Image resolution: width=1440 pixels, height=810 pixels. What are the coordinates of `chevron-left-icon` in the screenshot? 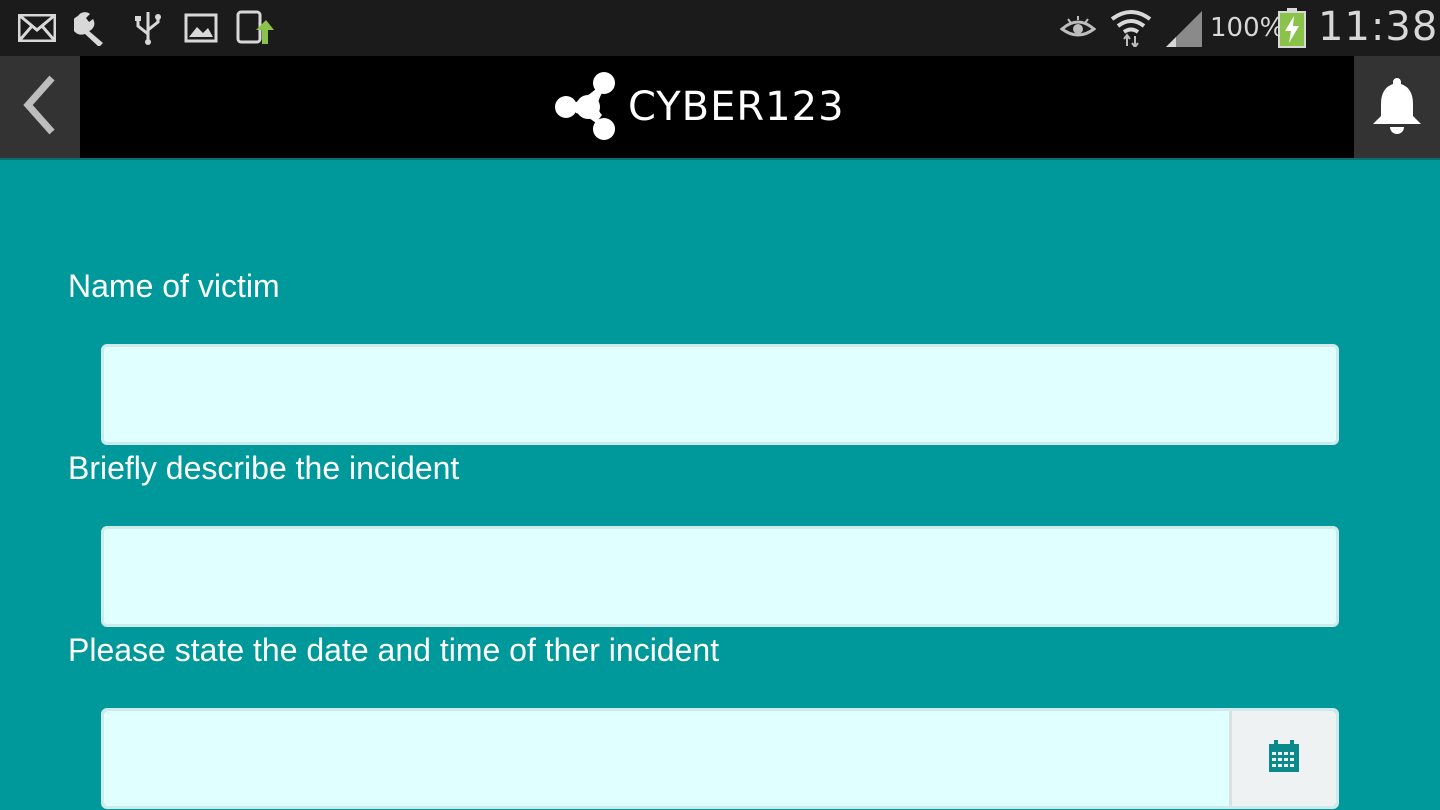 It's located at (40, 107).